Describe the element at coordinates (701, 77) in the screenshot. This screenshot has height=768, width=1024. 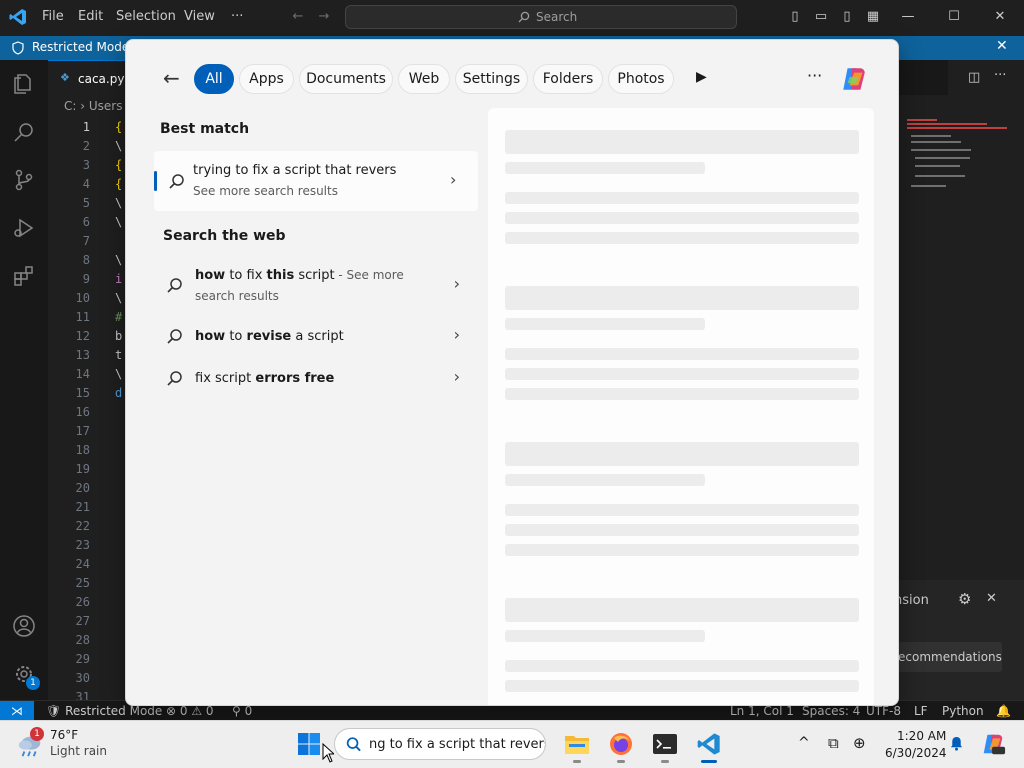
I see `more-filters-play-icon: ▶` at that location.